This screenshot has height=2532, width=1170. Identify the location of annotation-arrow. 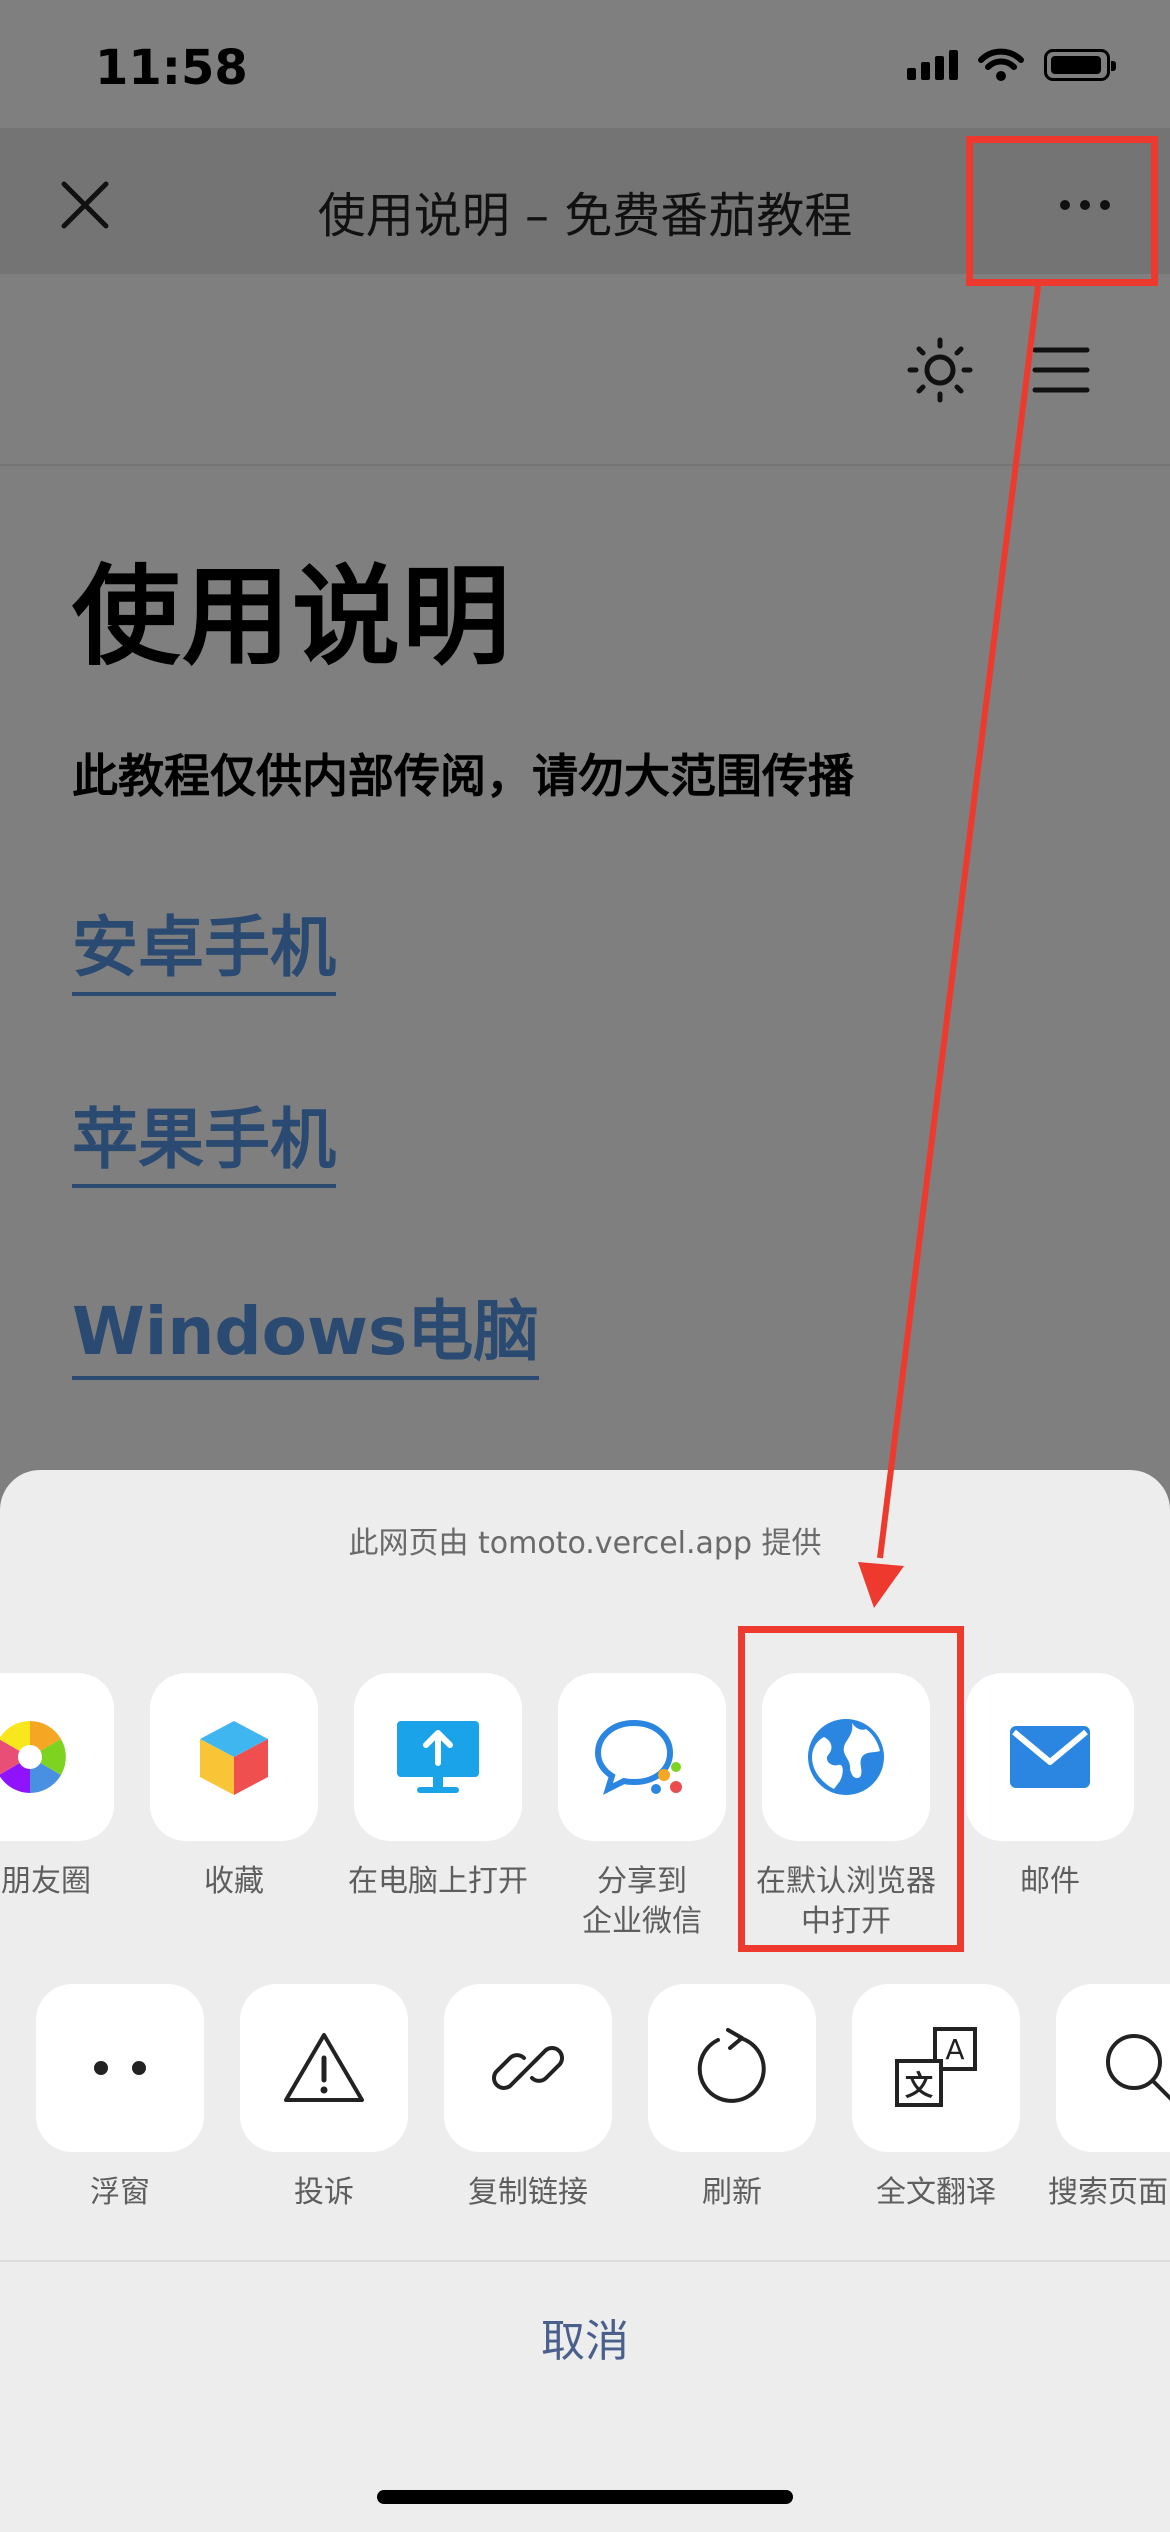
(949, 946).